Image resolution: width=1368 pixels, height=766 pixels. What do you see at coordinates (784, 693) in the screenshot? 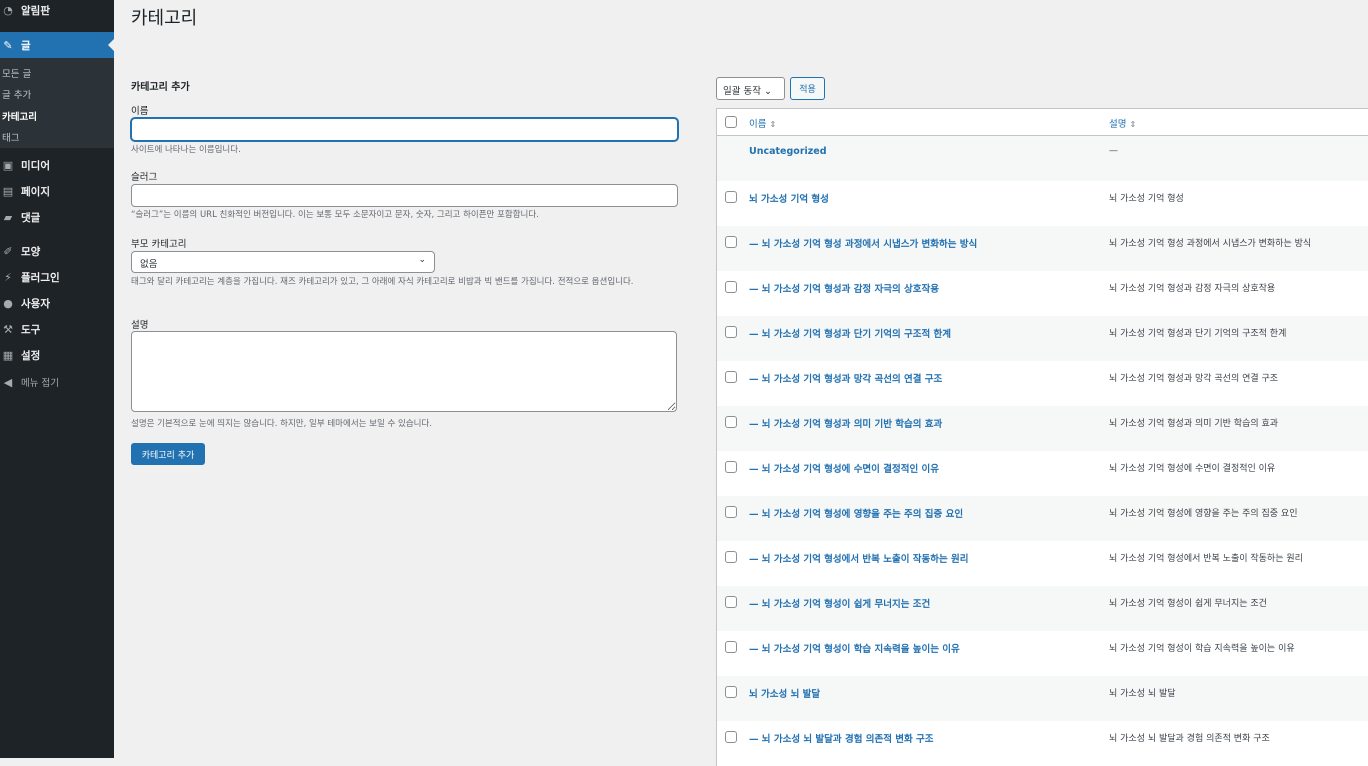
I see `category-name-link: 뇌 가소성 뇌 발달` at bounding box center [784, 693].